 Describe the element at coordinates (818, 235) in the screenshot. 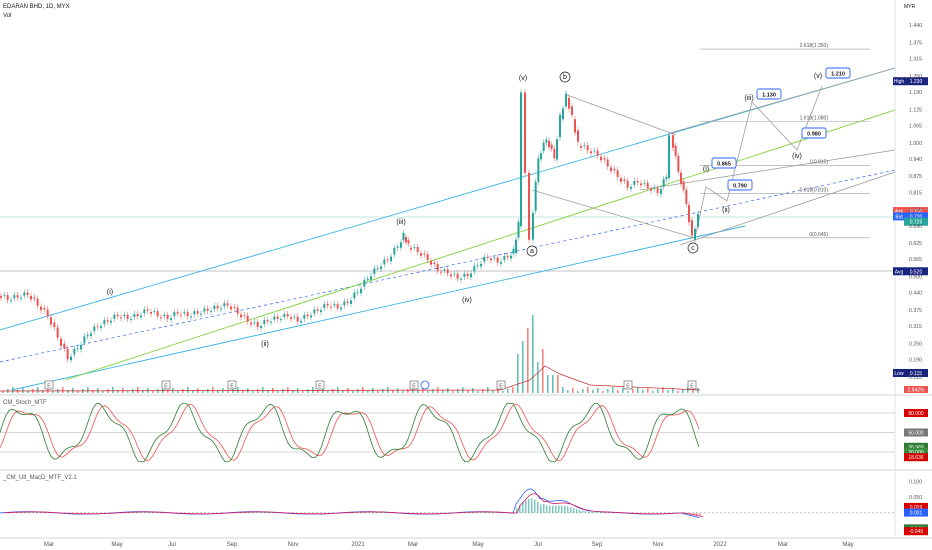

I see `fib-level-label: 0(0.645)` at that location.